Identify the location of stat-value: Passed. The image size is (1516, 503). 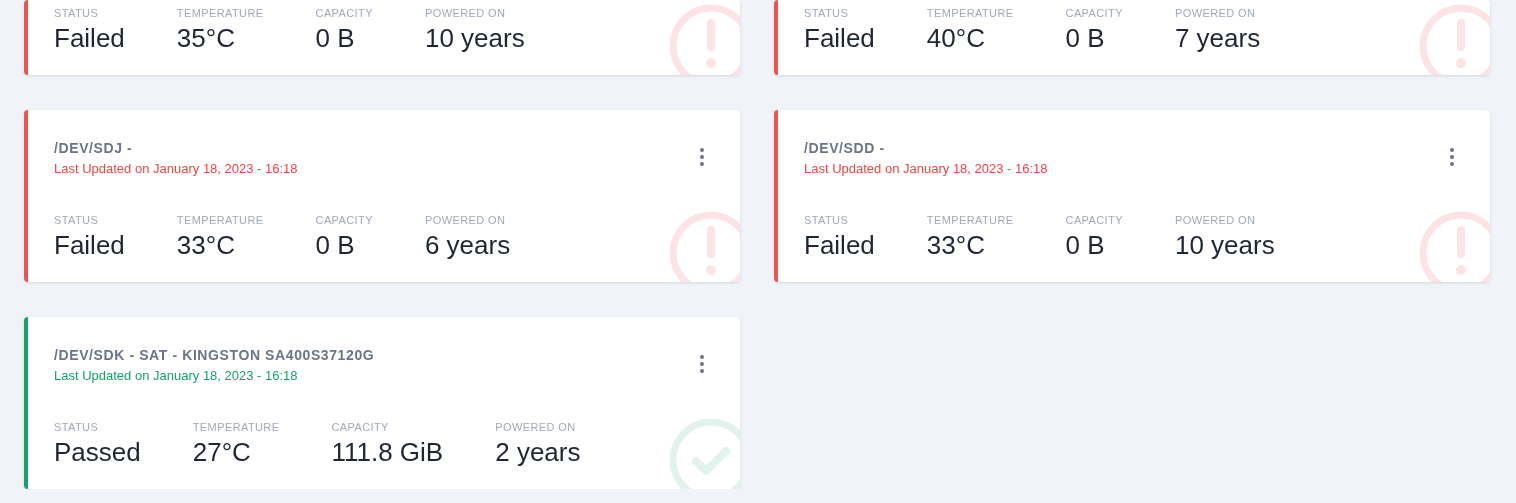
(97, 452).